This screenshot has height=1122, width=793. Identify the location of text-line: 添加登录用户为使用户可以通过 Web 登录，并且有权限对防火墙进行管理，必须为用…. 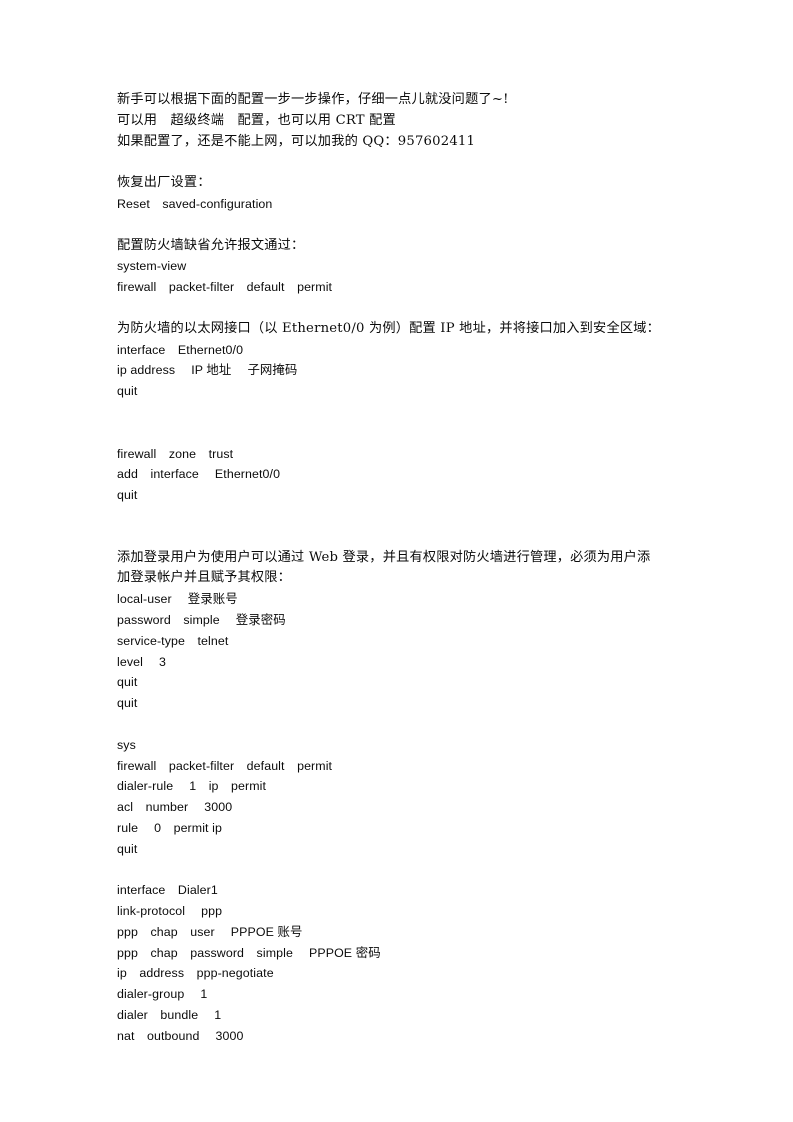
(384, 557).